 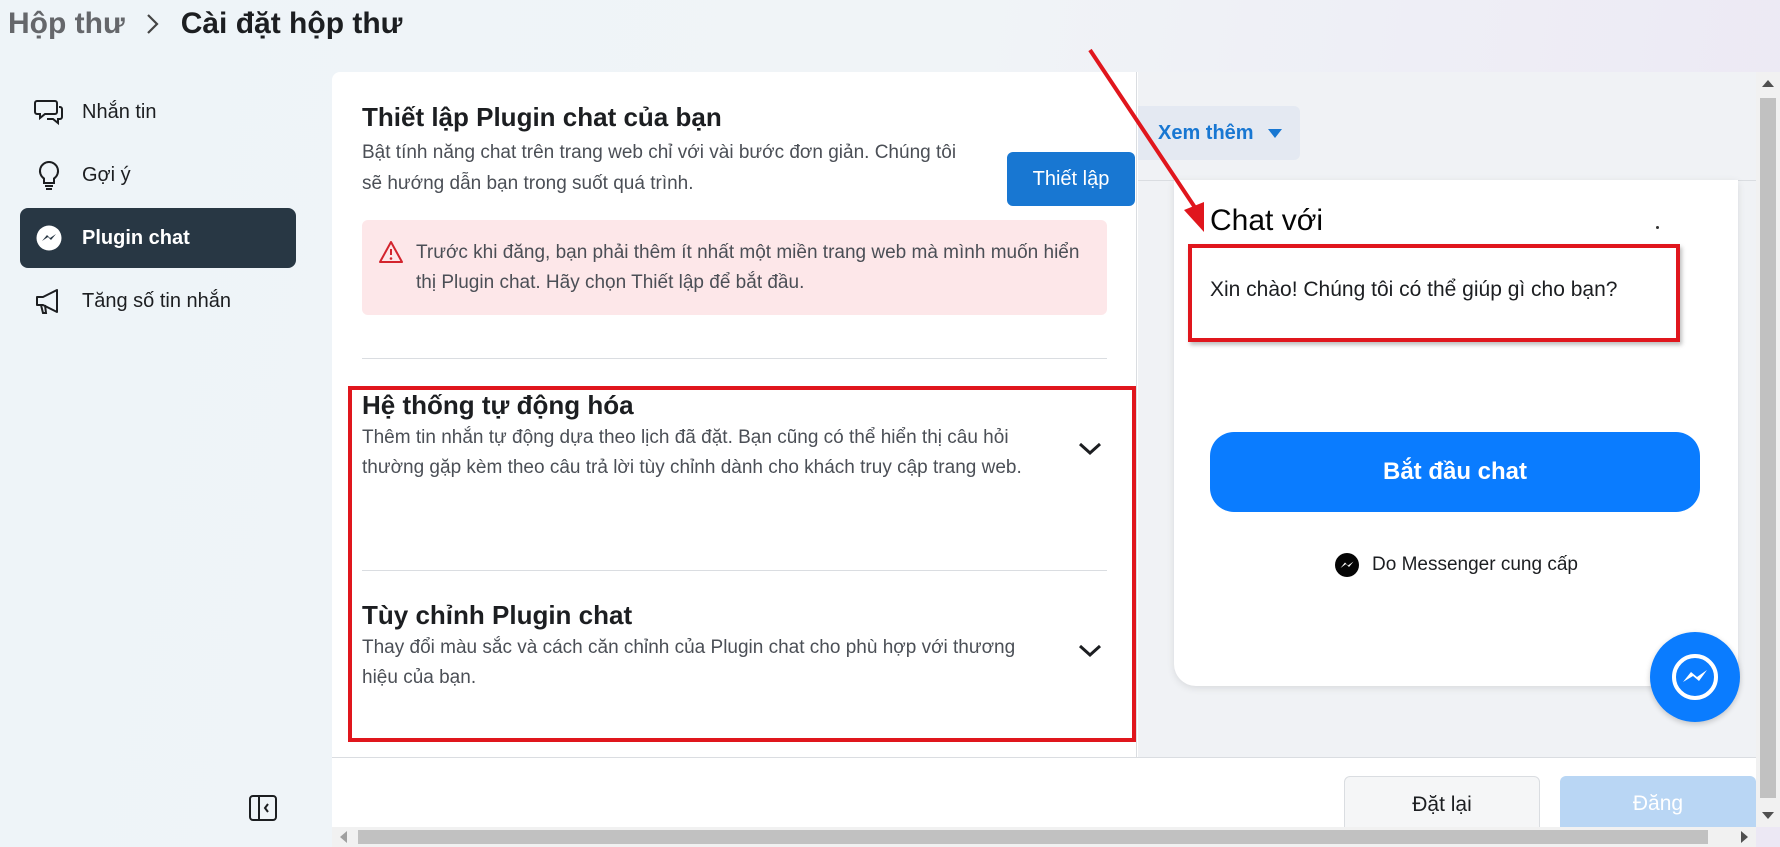 I want to click on chat-title: Chat với, so click(x=1267, y=220).